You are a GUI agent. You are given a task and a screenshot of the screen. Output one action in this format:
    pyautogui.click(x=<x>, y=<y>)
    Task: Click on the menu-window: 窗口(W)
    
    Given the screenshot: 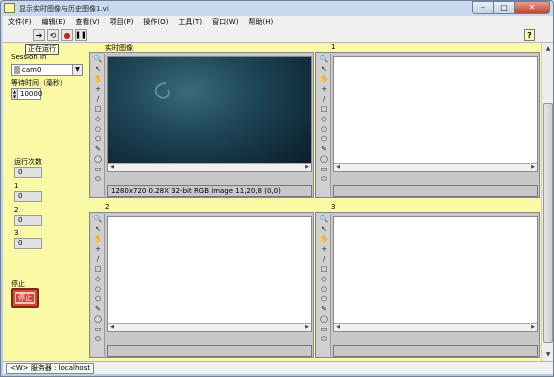 What is the action you would take?
    pyautogui.click(x=225, y=22)
    